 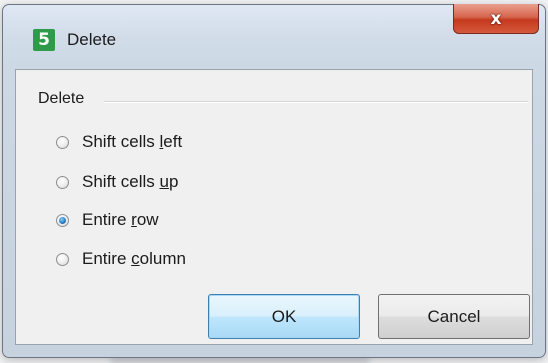 I want to click on option-shift-cells-up: Shift cells up, so click(x=117, y=182).